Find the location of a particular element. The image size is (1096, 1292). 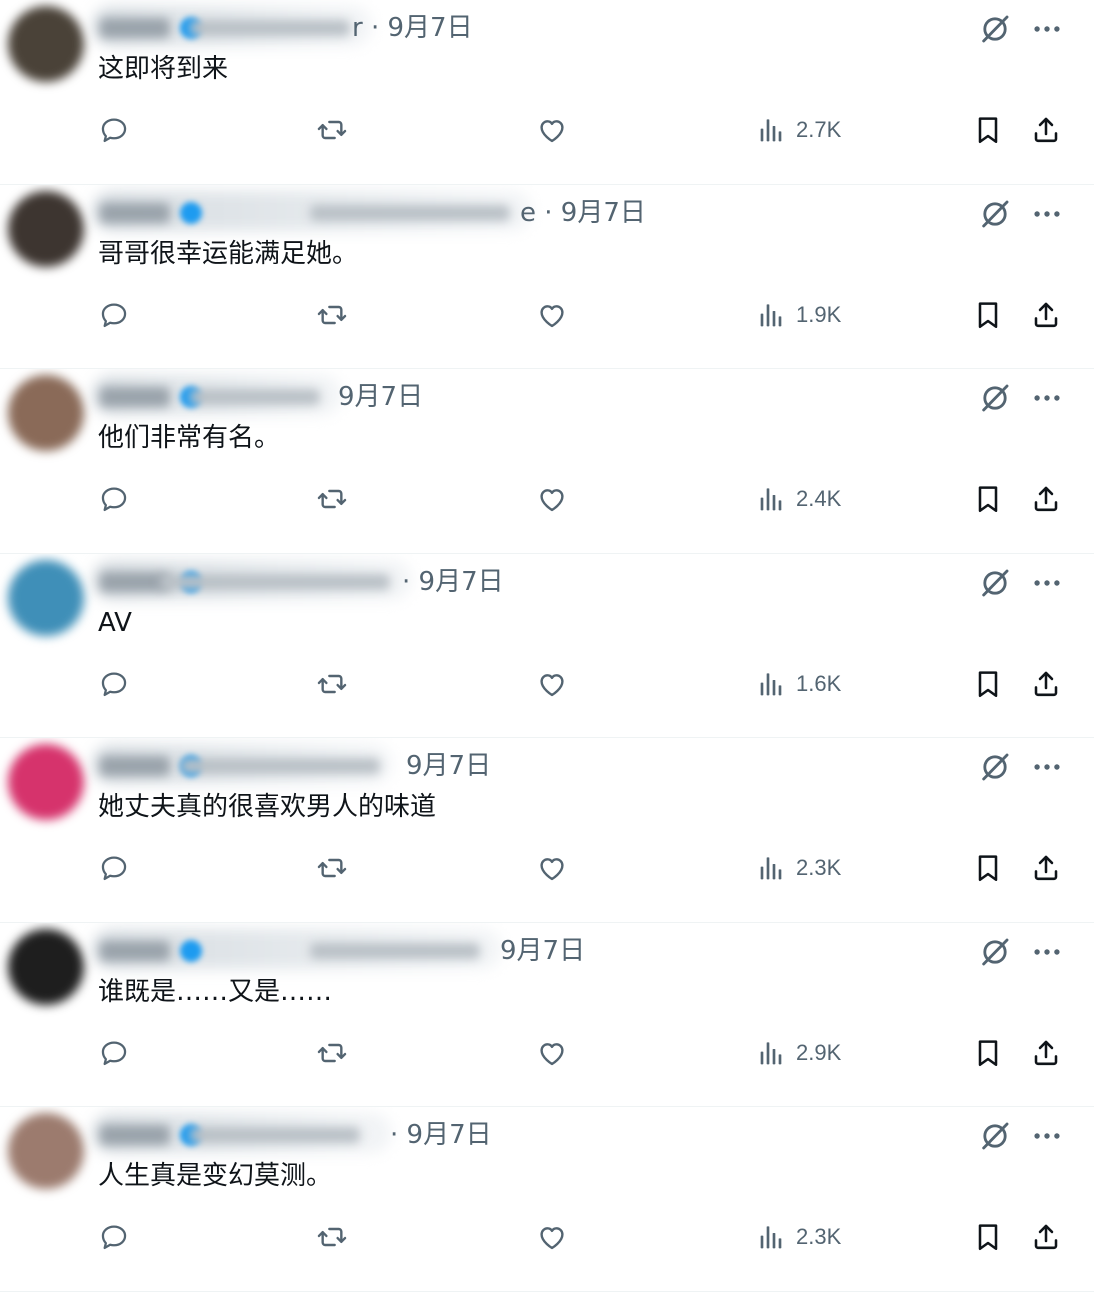

views-count: 1.6K is located at coordinates (819, 683).